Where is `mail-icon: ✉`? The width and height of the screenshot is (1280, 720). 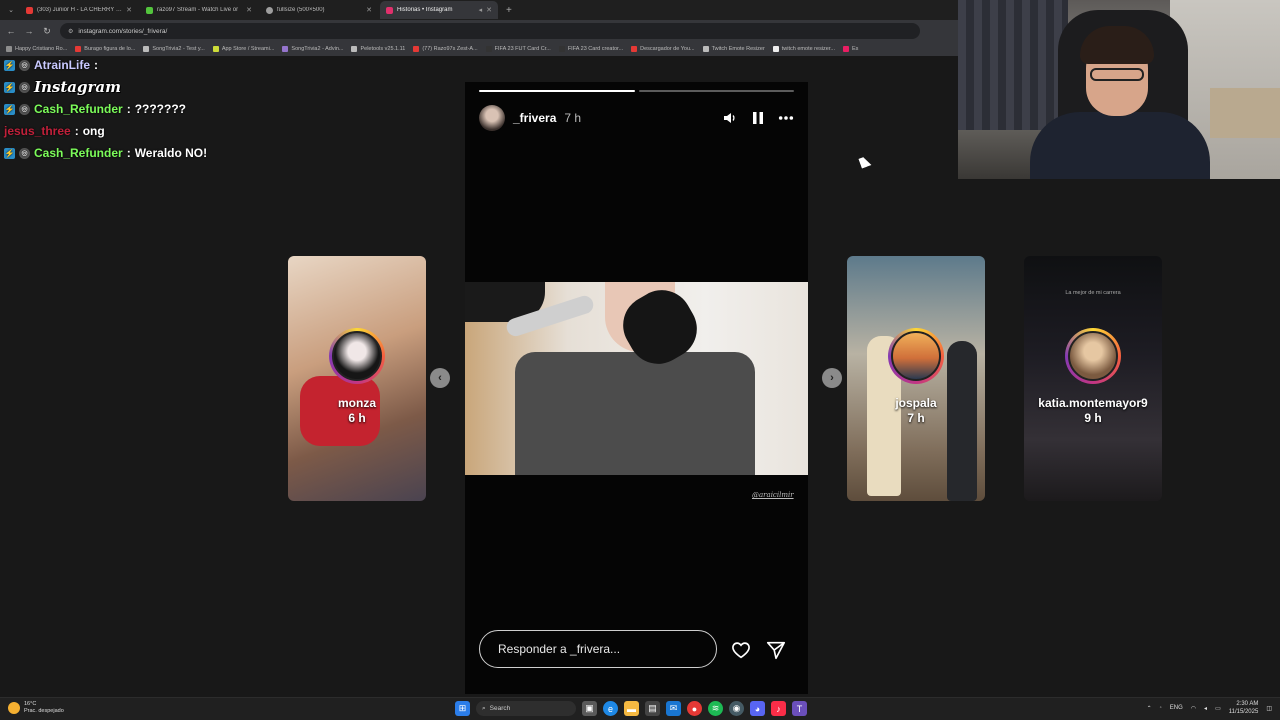
mail-icon: ✉ is located at coordinates (673, 708).